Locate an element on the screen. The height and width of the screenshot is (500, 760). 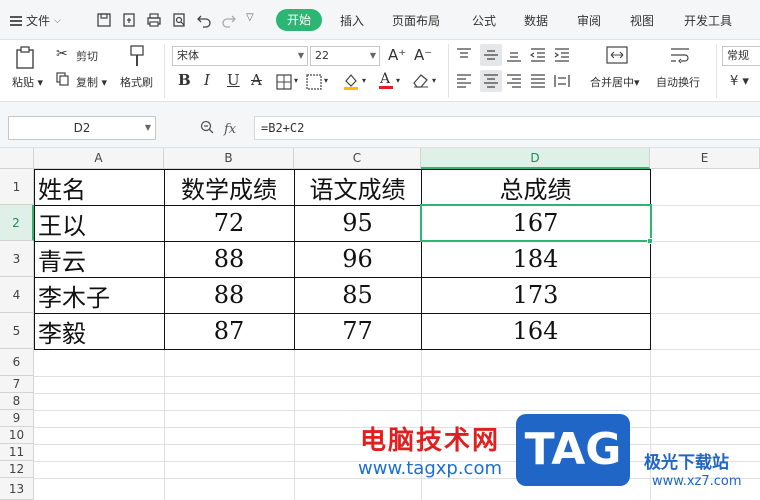
cell-a1: 姓名 is located at coordinates (99, 187).